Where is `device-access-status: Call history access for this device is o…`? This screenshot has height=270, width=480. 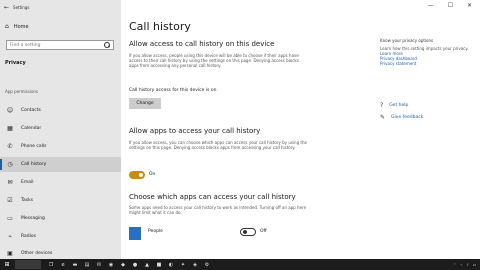 device-access-status: Call history access for this device is o… is located at coordinates (173, 90).